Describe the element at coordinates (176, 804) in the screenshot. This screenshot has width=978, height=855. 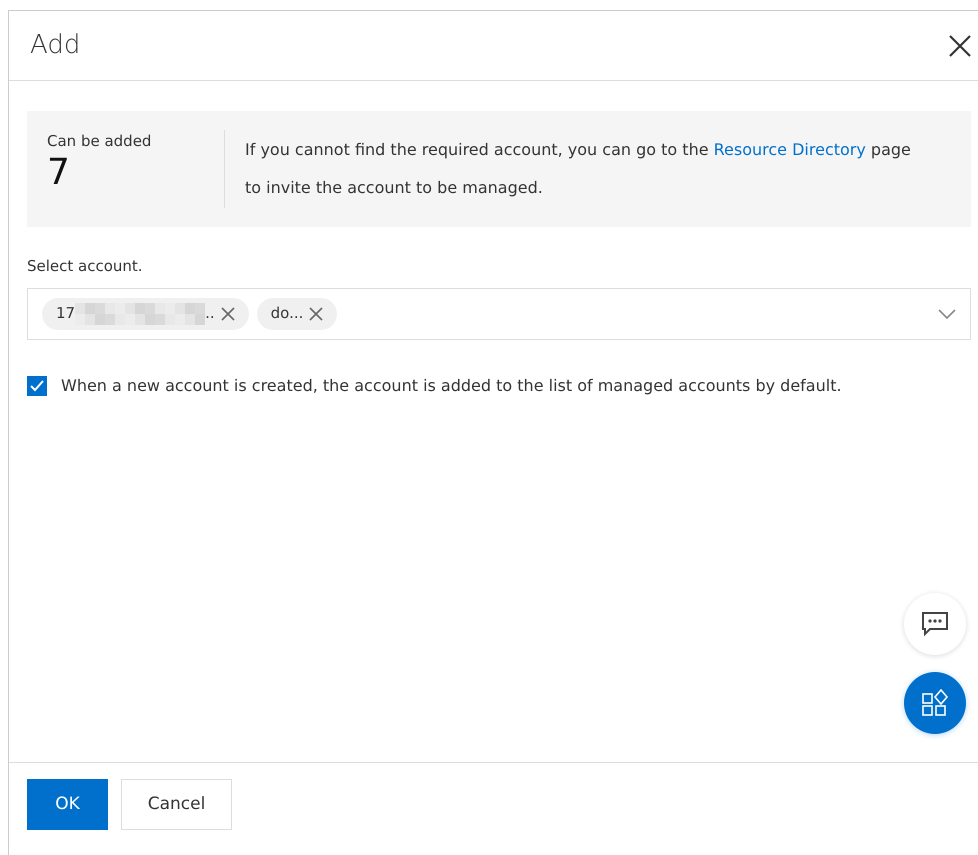
I see `cancel-button: Cancel` at that location.